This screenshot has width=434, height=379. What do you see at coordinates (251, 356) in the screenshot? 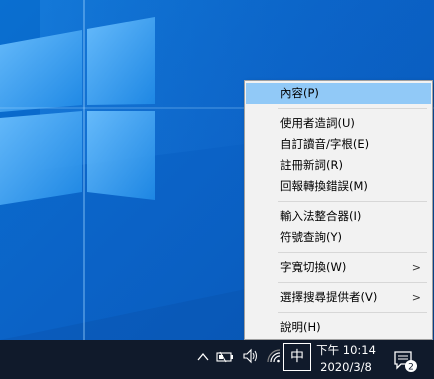
I see `volume-icon` at bounding box center [251, 356].